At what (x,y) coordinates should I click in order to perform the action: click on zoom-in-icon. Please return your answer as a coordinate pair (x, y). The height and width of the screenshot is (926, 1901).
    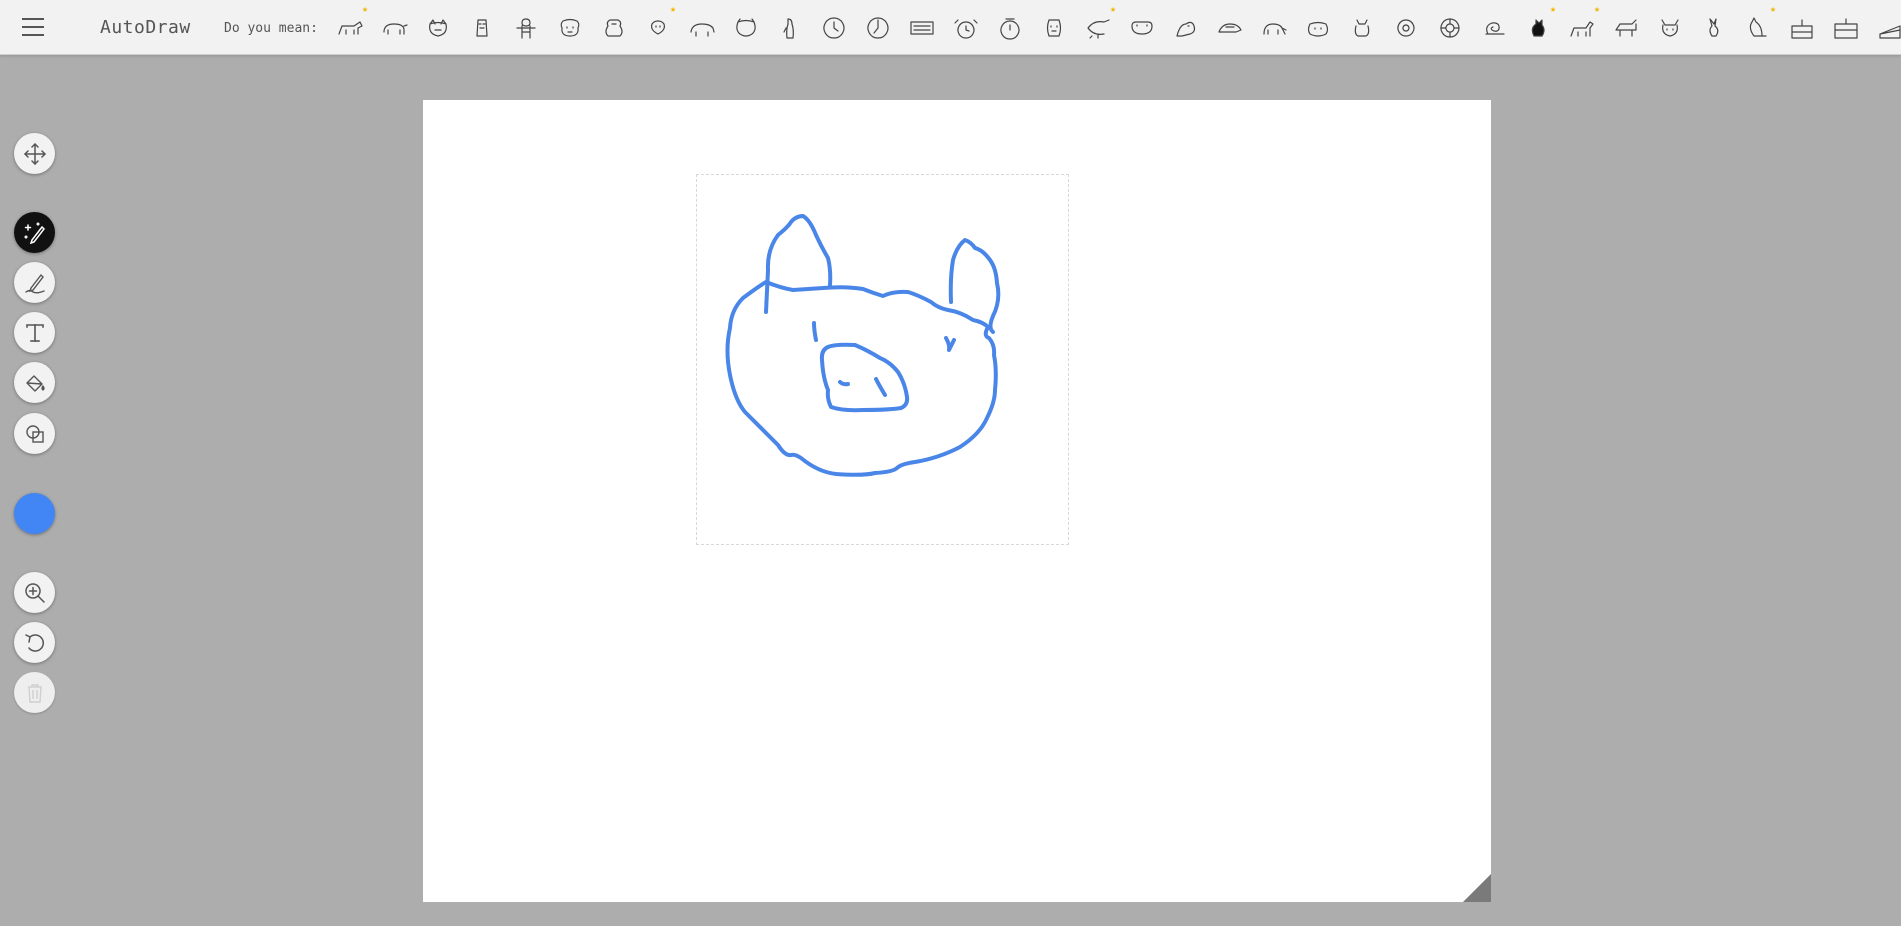
    Looking at the image, I should click on (35, 593).